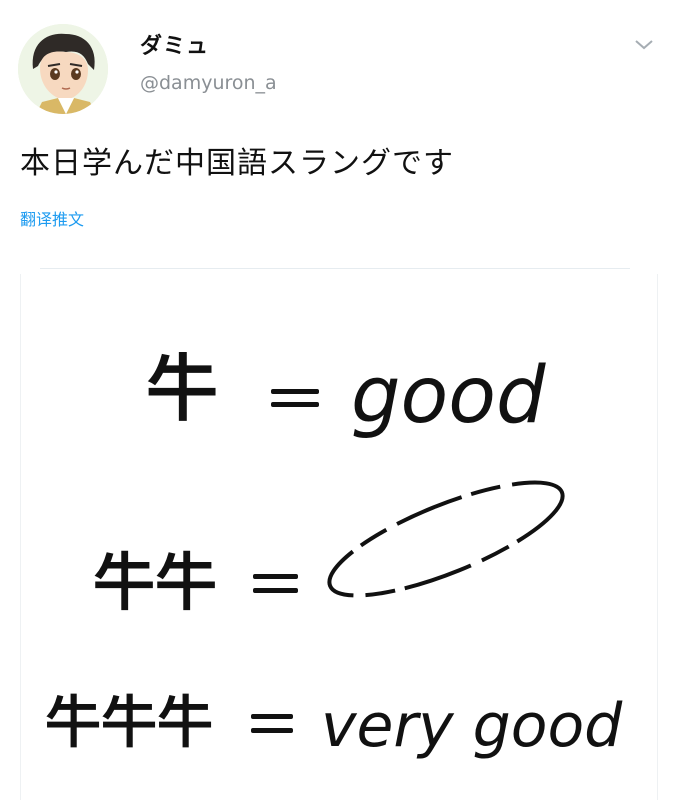 The width and height of the screenshot is (676, 804). Describe the element at coordinates (182, 389) in the screenshot. I see `row-1-left: 牛` at that location.